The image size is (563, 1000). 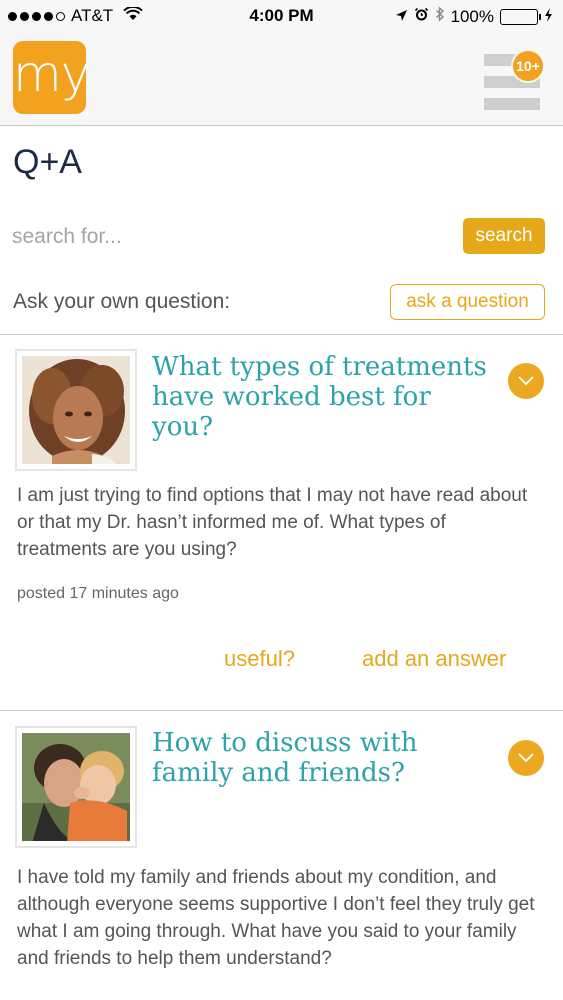 I want to click on add-answer-link: add an answer, so click(x=434, y=659).